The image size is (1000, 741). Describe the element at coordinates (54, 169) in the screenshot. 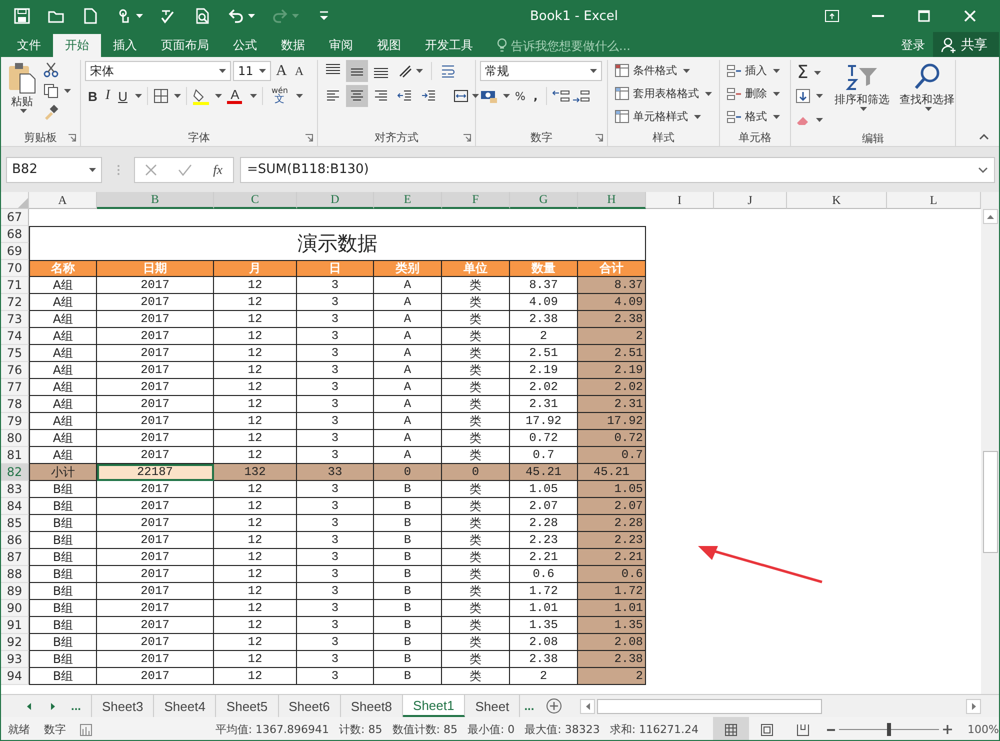

I see `name-box: B82` at that location.